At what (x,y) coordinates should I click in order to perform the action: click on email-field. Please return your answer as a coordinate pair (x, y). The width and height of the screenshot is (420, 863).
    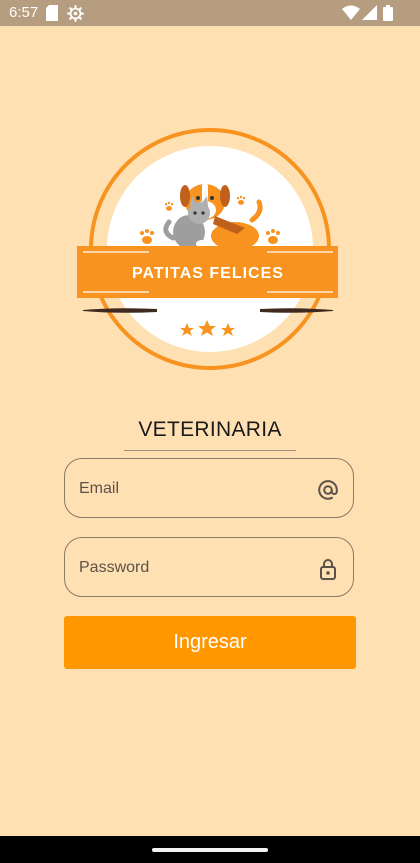
    Looking at the image, I should click on (209, 488).